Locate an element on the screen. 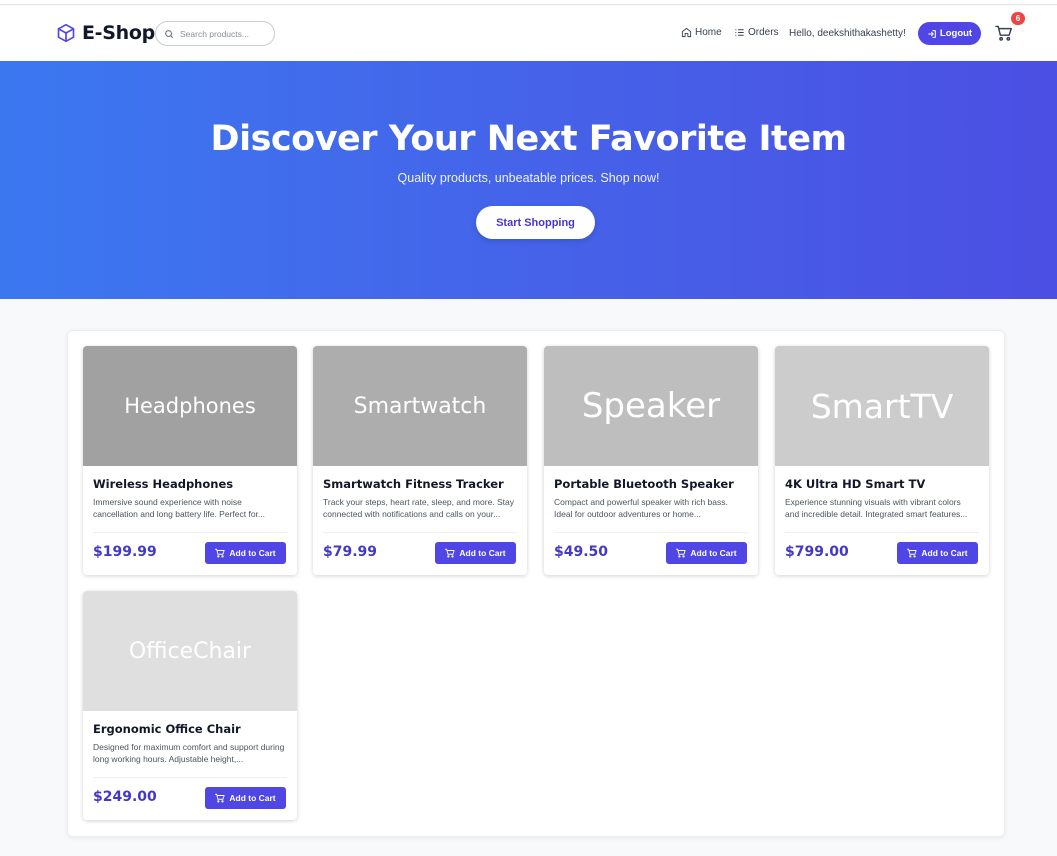 Image resolution: width=1057 pixels, height=856 pixels. home-icon is located at coordinates (686, 32).